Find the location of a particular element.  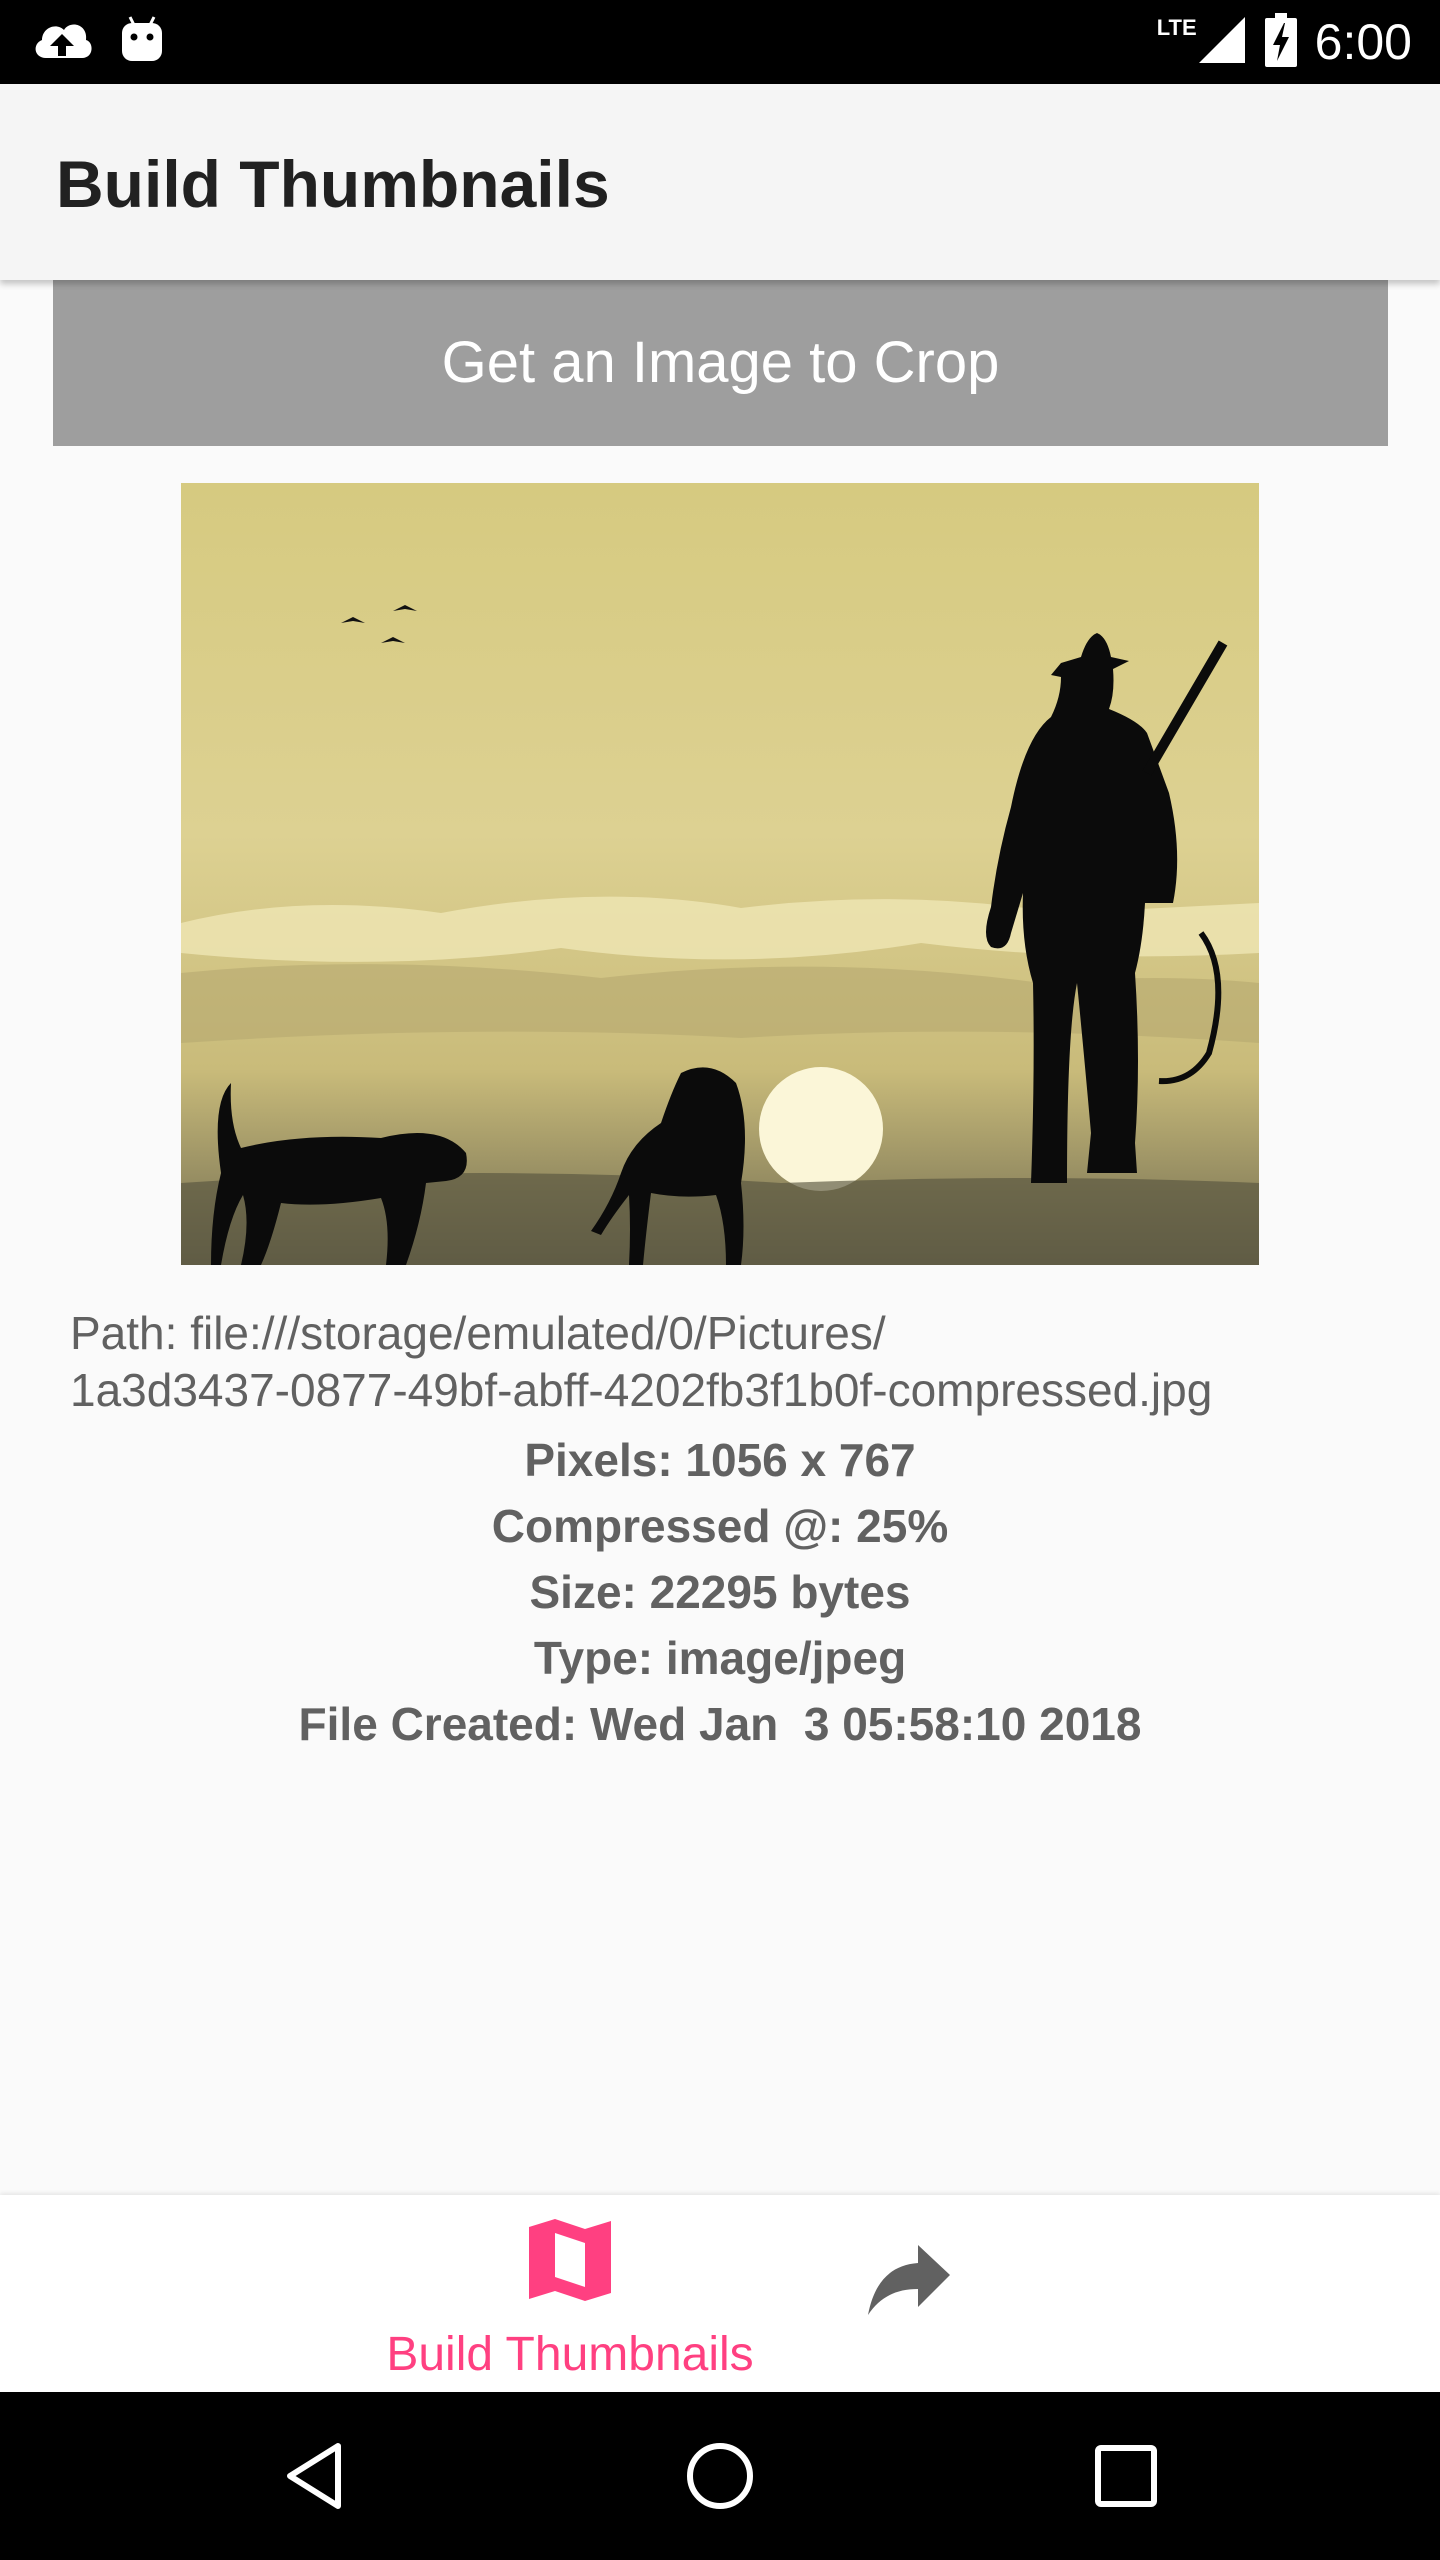

map-icon is located at coordinates (570, 2262).